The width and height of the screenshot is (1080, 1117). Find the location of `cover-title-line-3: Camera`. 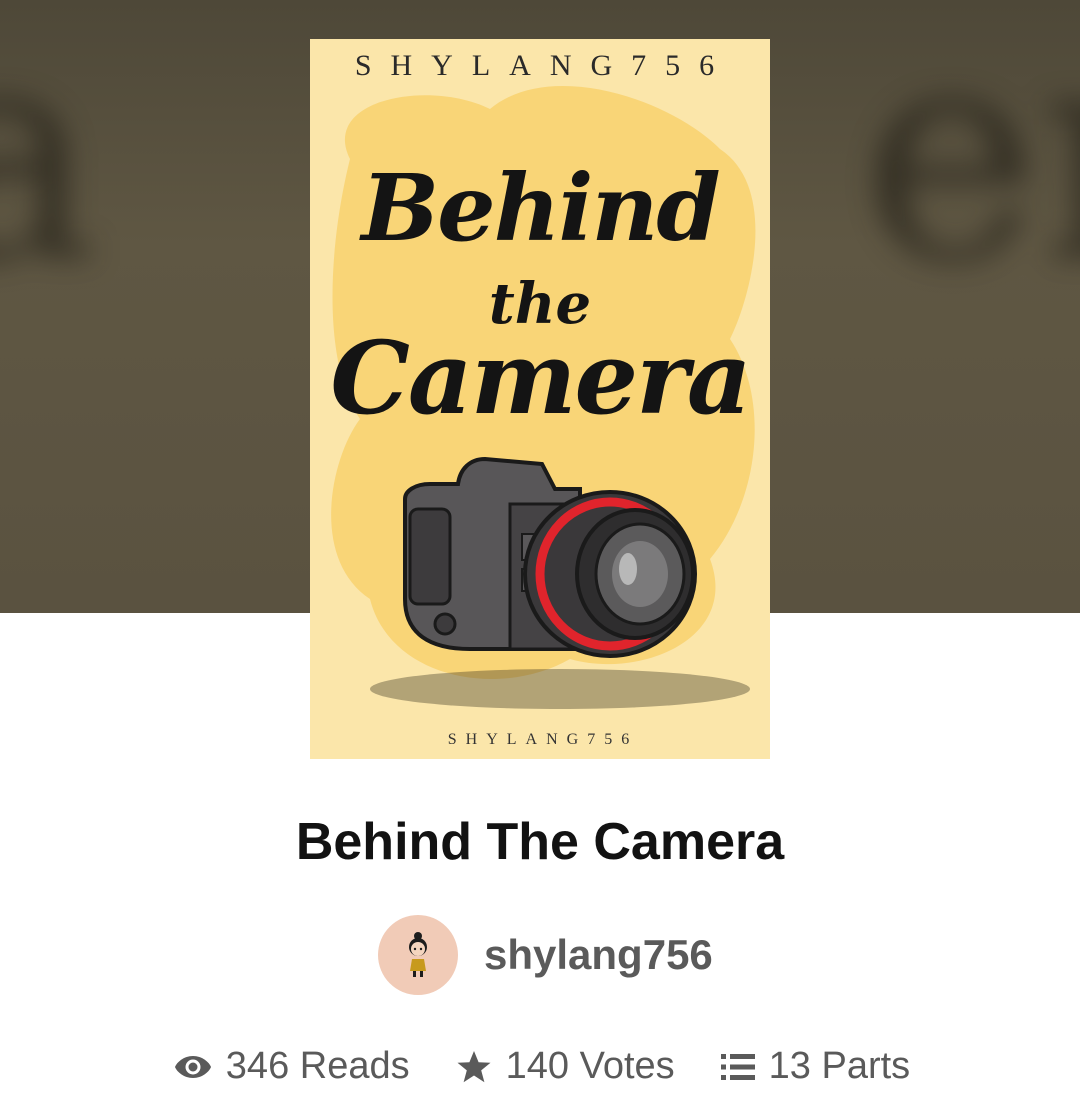

cover-title-line-3: Camera is located at coordinates (540, 378).